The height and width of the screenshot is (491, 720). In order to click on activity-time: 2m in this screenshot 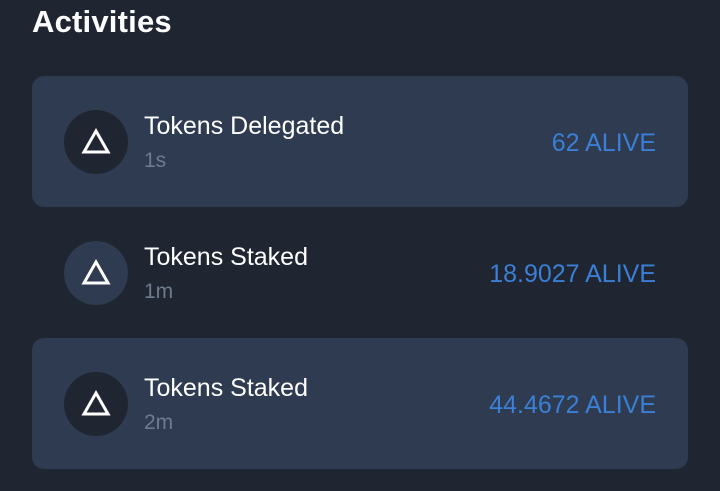, I will do `click(159, 422)`.